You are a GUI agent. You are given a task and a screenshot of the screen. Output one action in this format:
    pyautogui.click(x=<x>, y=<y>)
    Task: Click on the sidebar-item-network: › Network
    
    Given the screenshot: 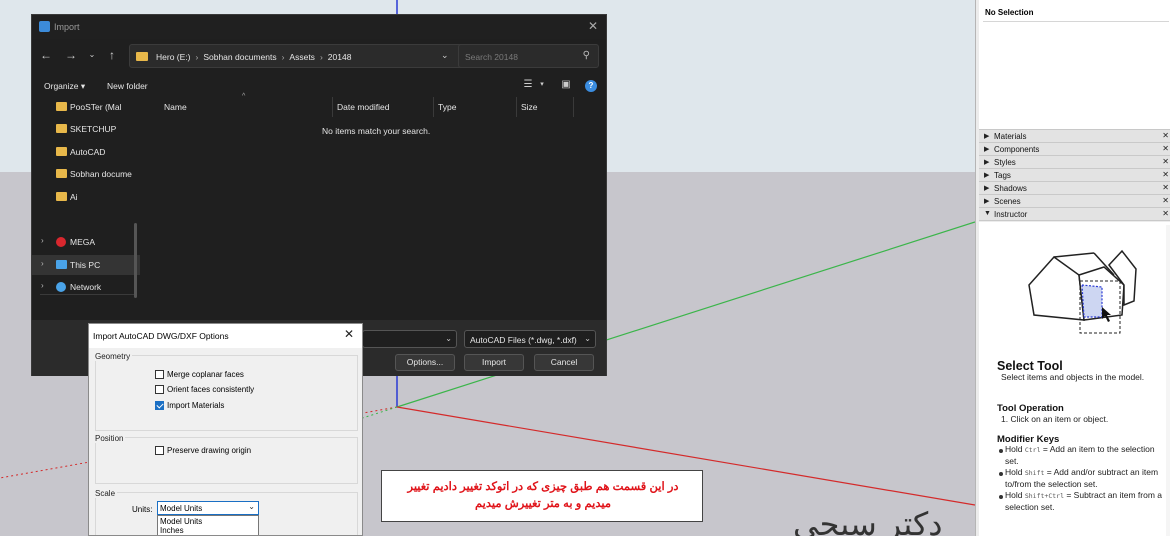 What is the action you would take?
    pyautogui.click(x=86, y=287)
    